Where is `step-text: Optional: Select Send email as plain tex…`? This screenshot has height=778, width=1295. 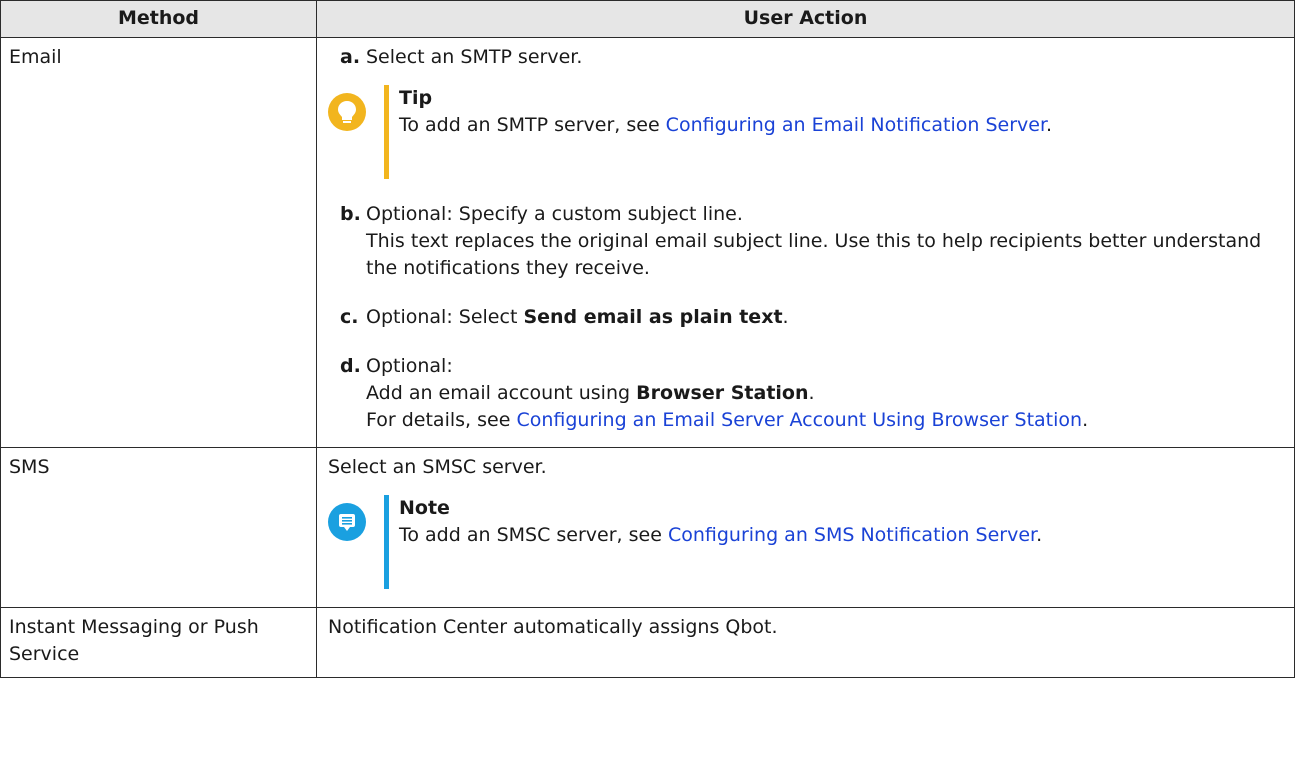
step-text: Optional: Select Send email as plain tex… is located at coordinates (825, 317).